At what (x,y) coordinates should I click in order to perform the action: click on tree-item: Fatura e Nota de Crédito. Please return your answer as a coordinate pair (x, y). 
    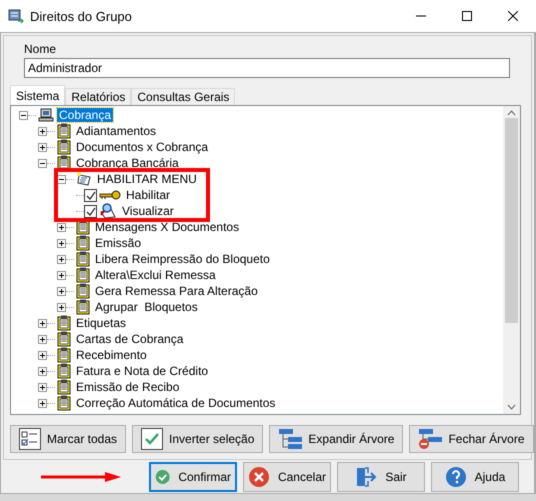
    Looking at the image, I should click on (142, 371).